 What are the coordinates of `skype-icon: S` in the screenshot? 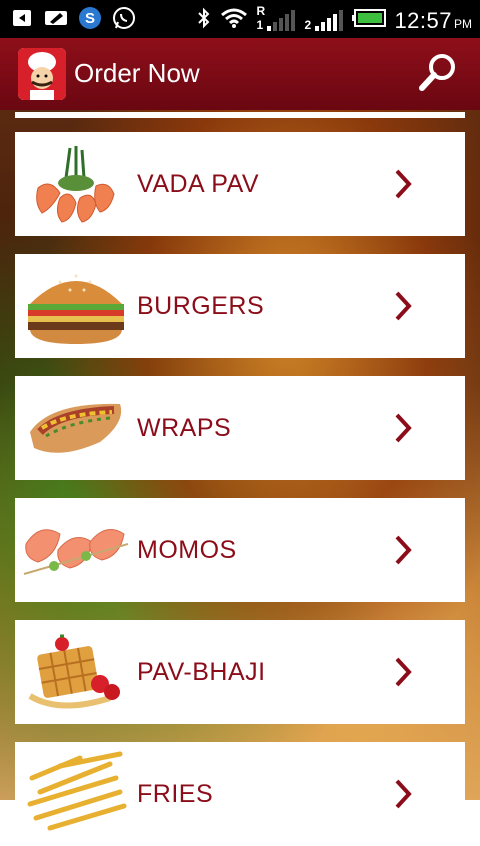 It's located at (90, 18).